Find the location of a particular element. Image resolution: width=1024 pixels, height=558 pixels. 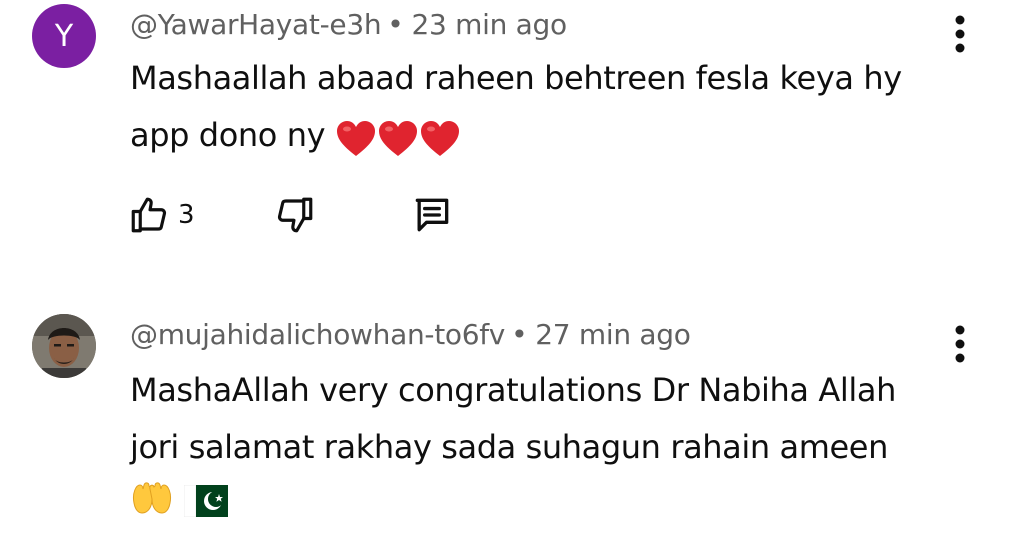

palms-up-together-emoji is located at coordinates (152, 506).